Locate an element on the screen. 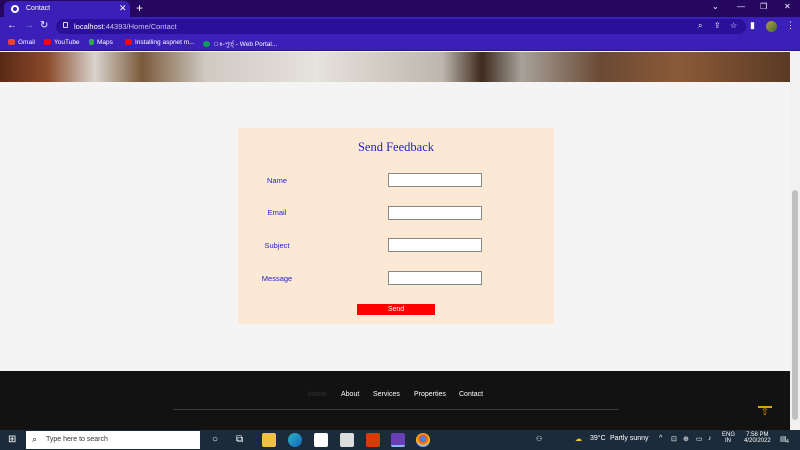  footer-divider is located at coordinates (396, 409).